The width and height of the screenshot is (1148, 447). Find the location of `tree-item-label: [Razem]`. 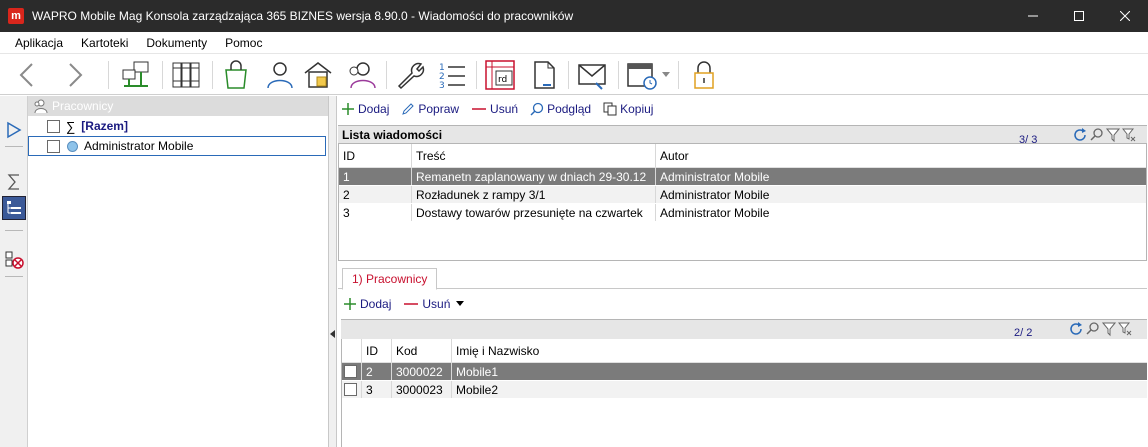

tree-item-label: [Razem] is located at coordinates (104, 126).